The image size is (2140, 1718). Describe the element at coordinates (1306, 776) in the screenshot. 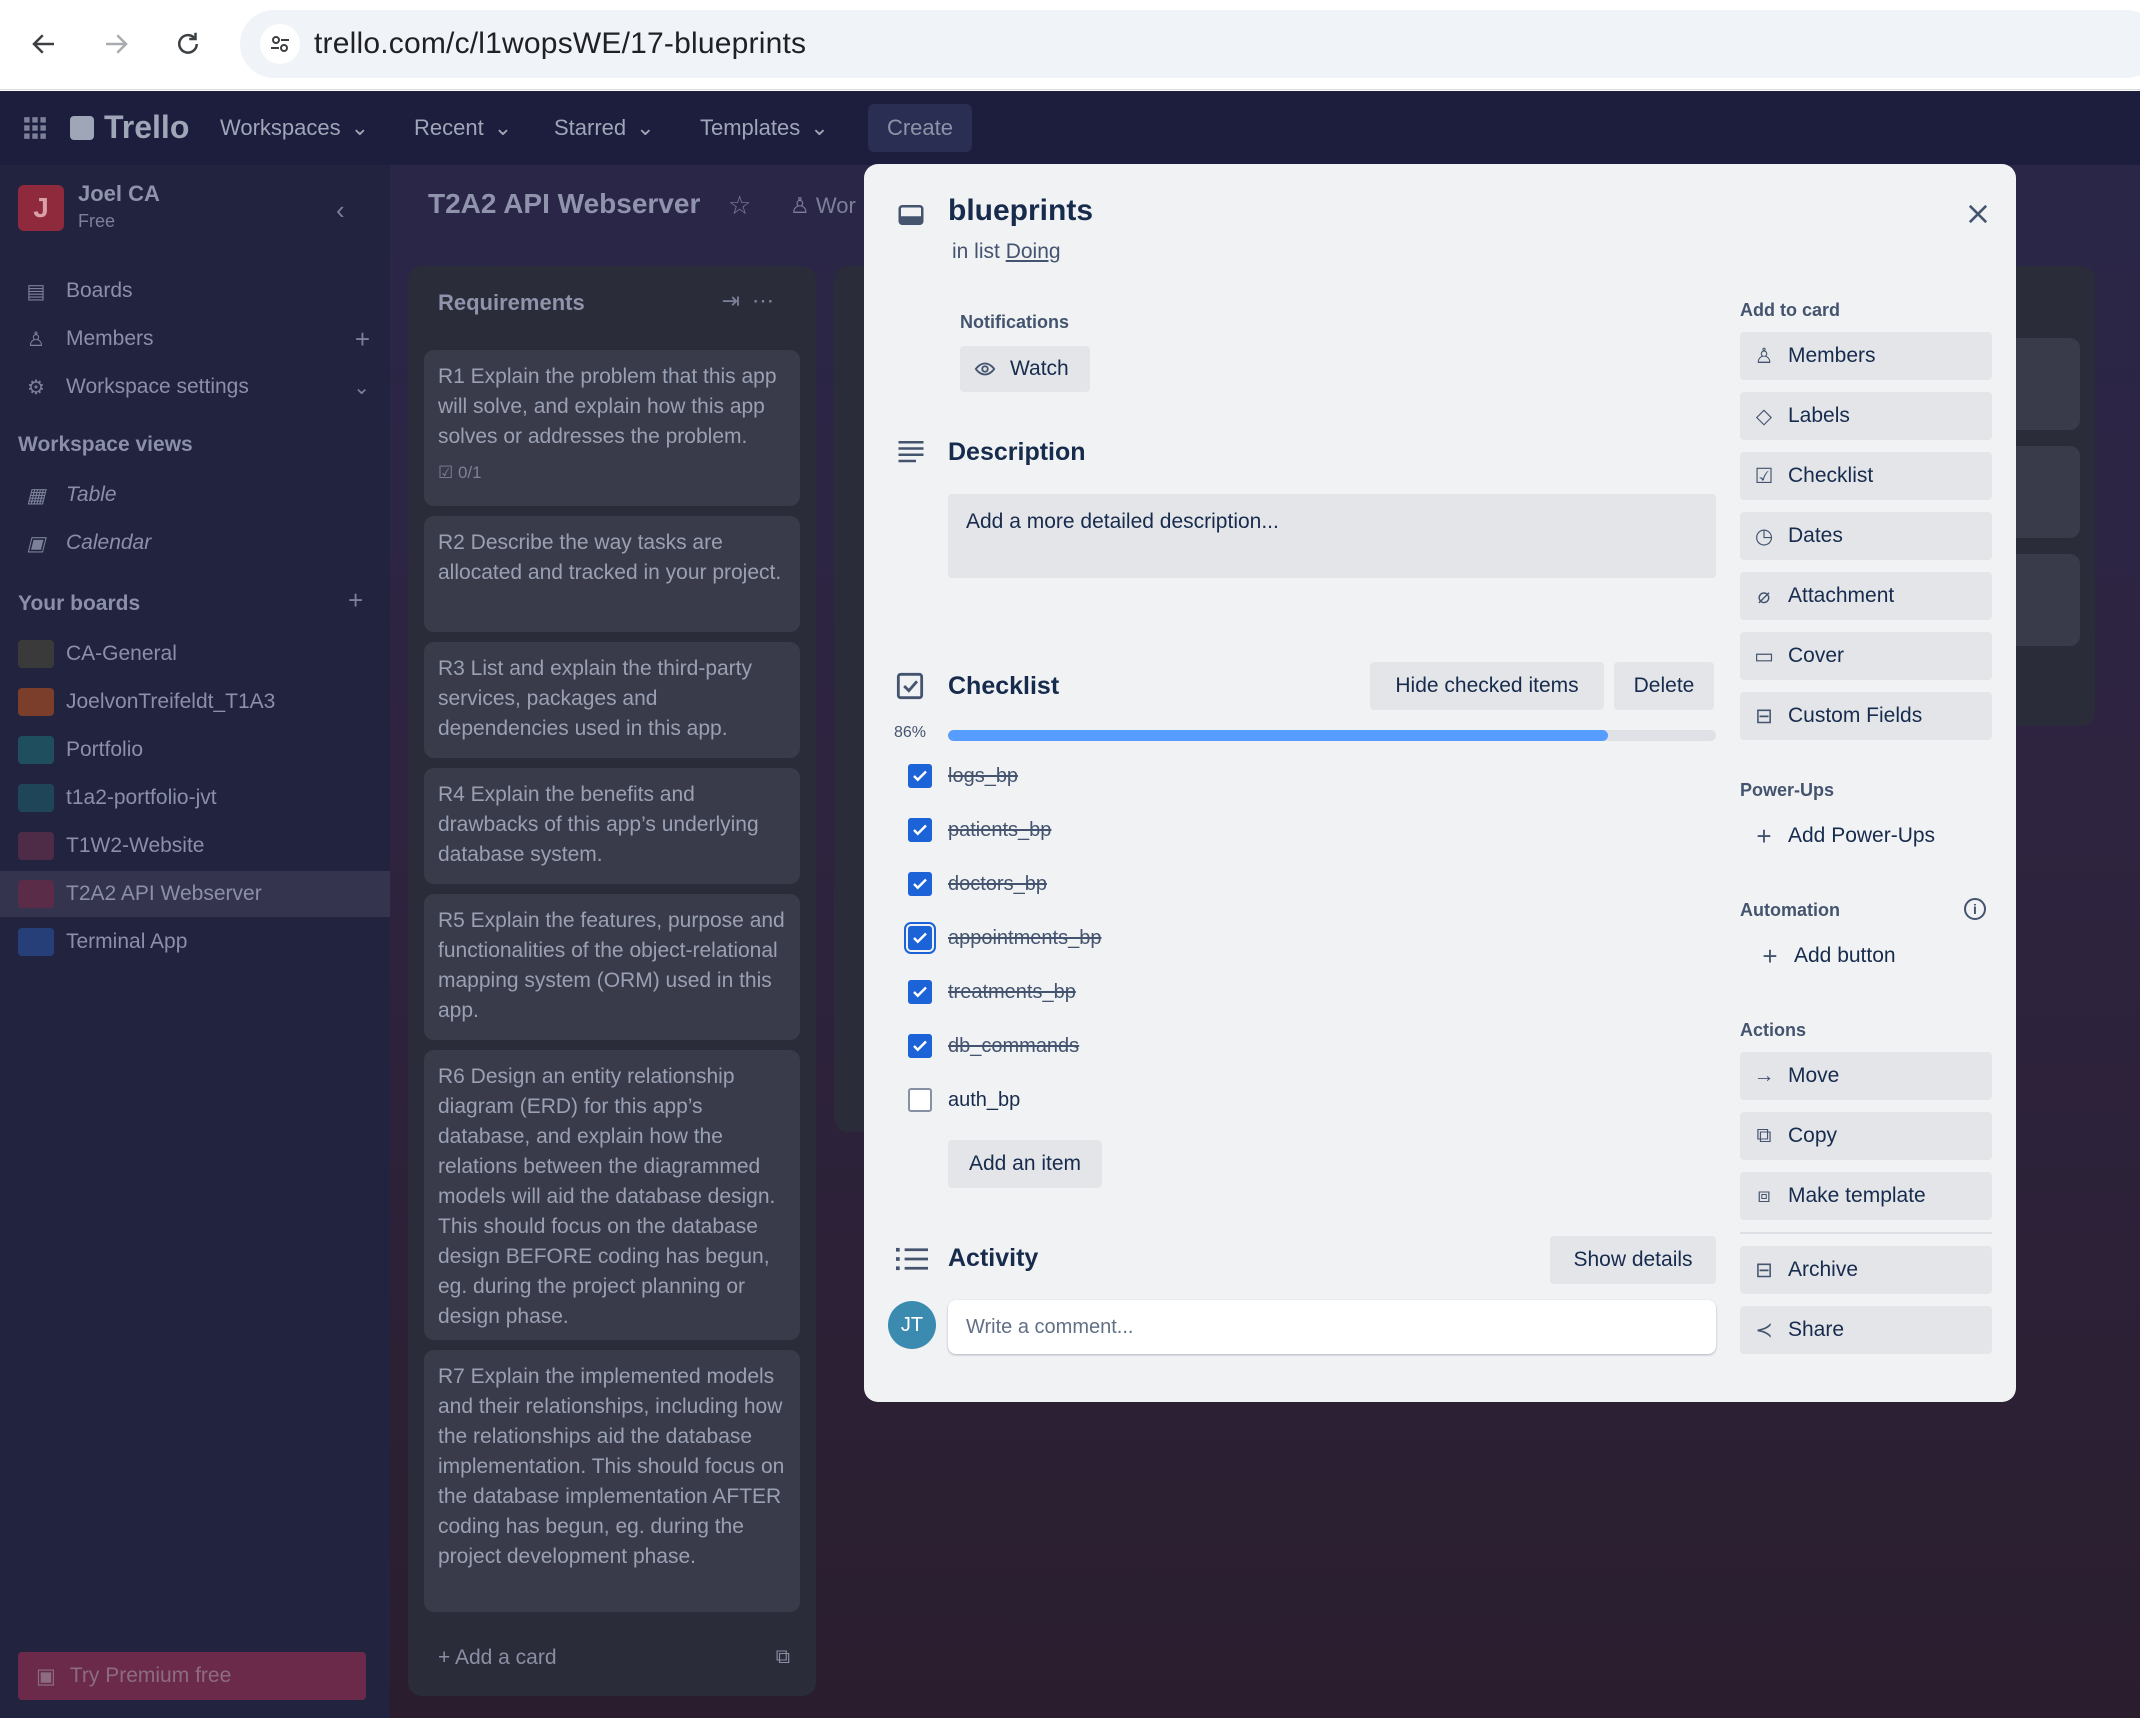

I see `checklist-item: logs_bp` at that location.